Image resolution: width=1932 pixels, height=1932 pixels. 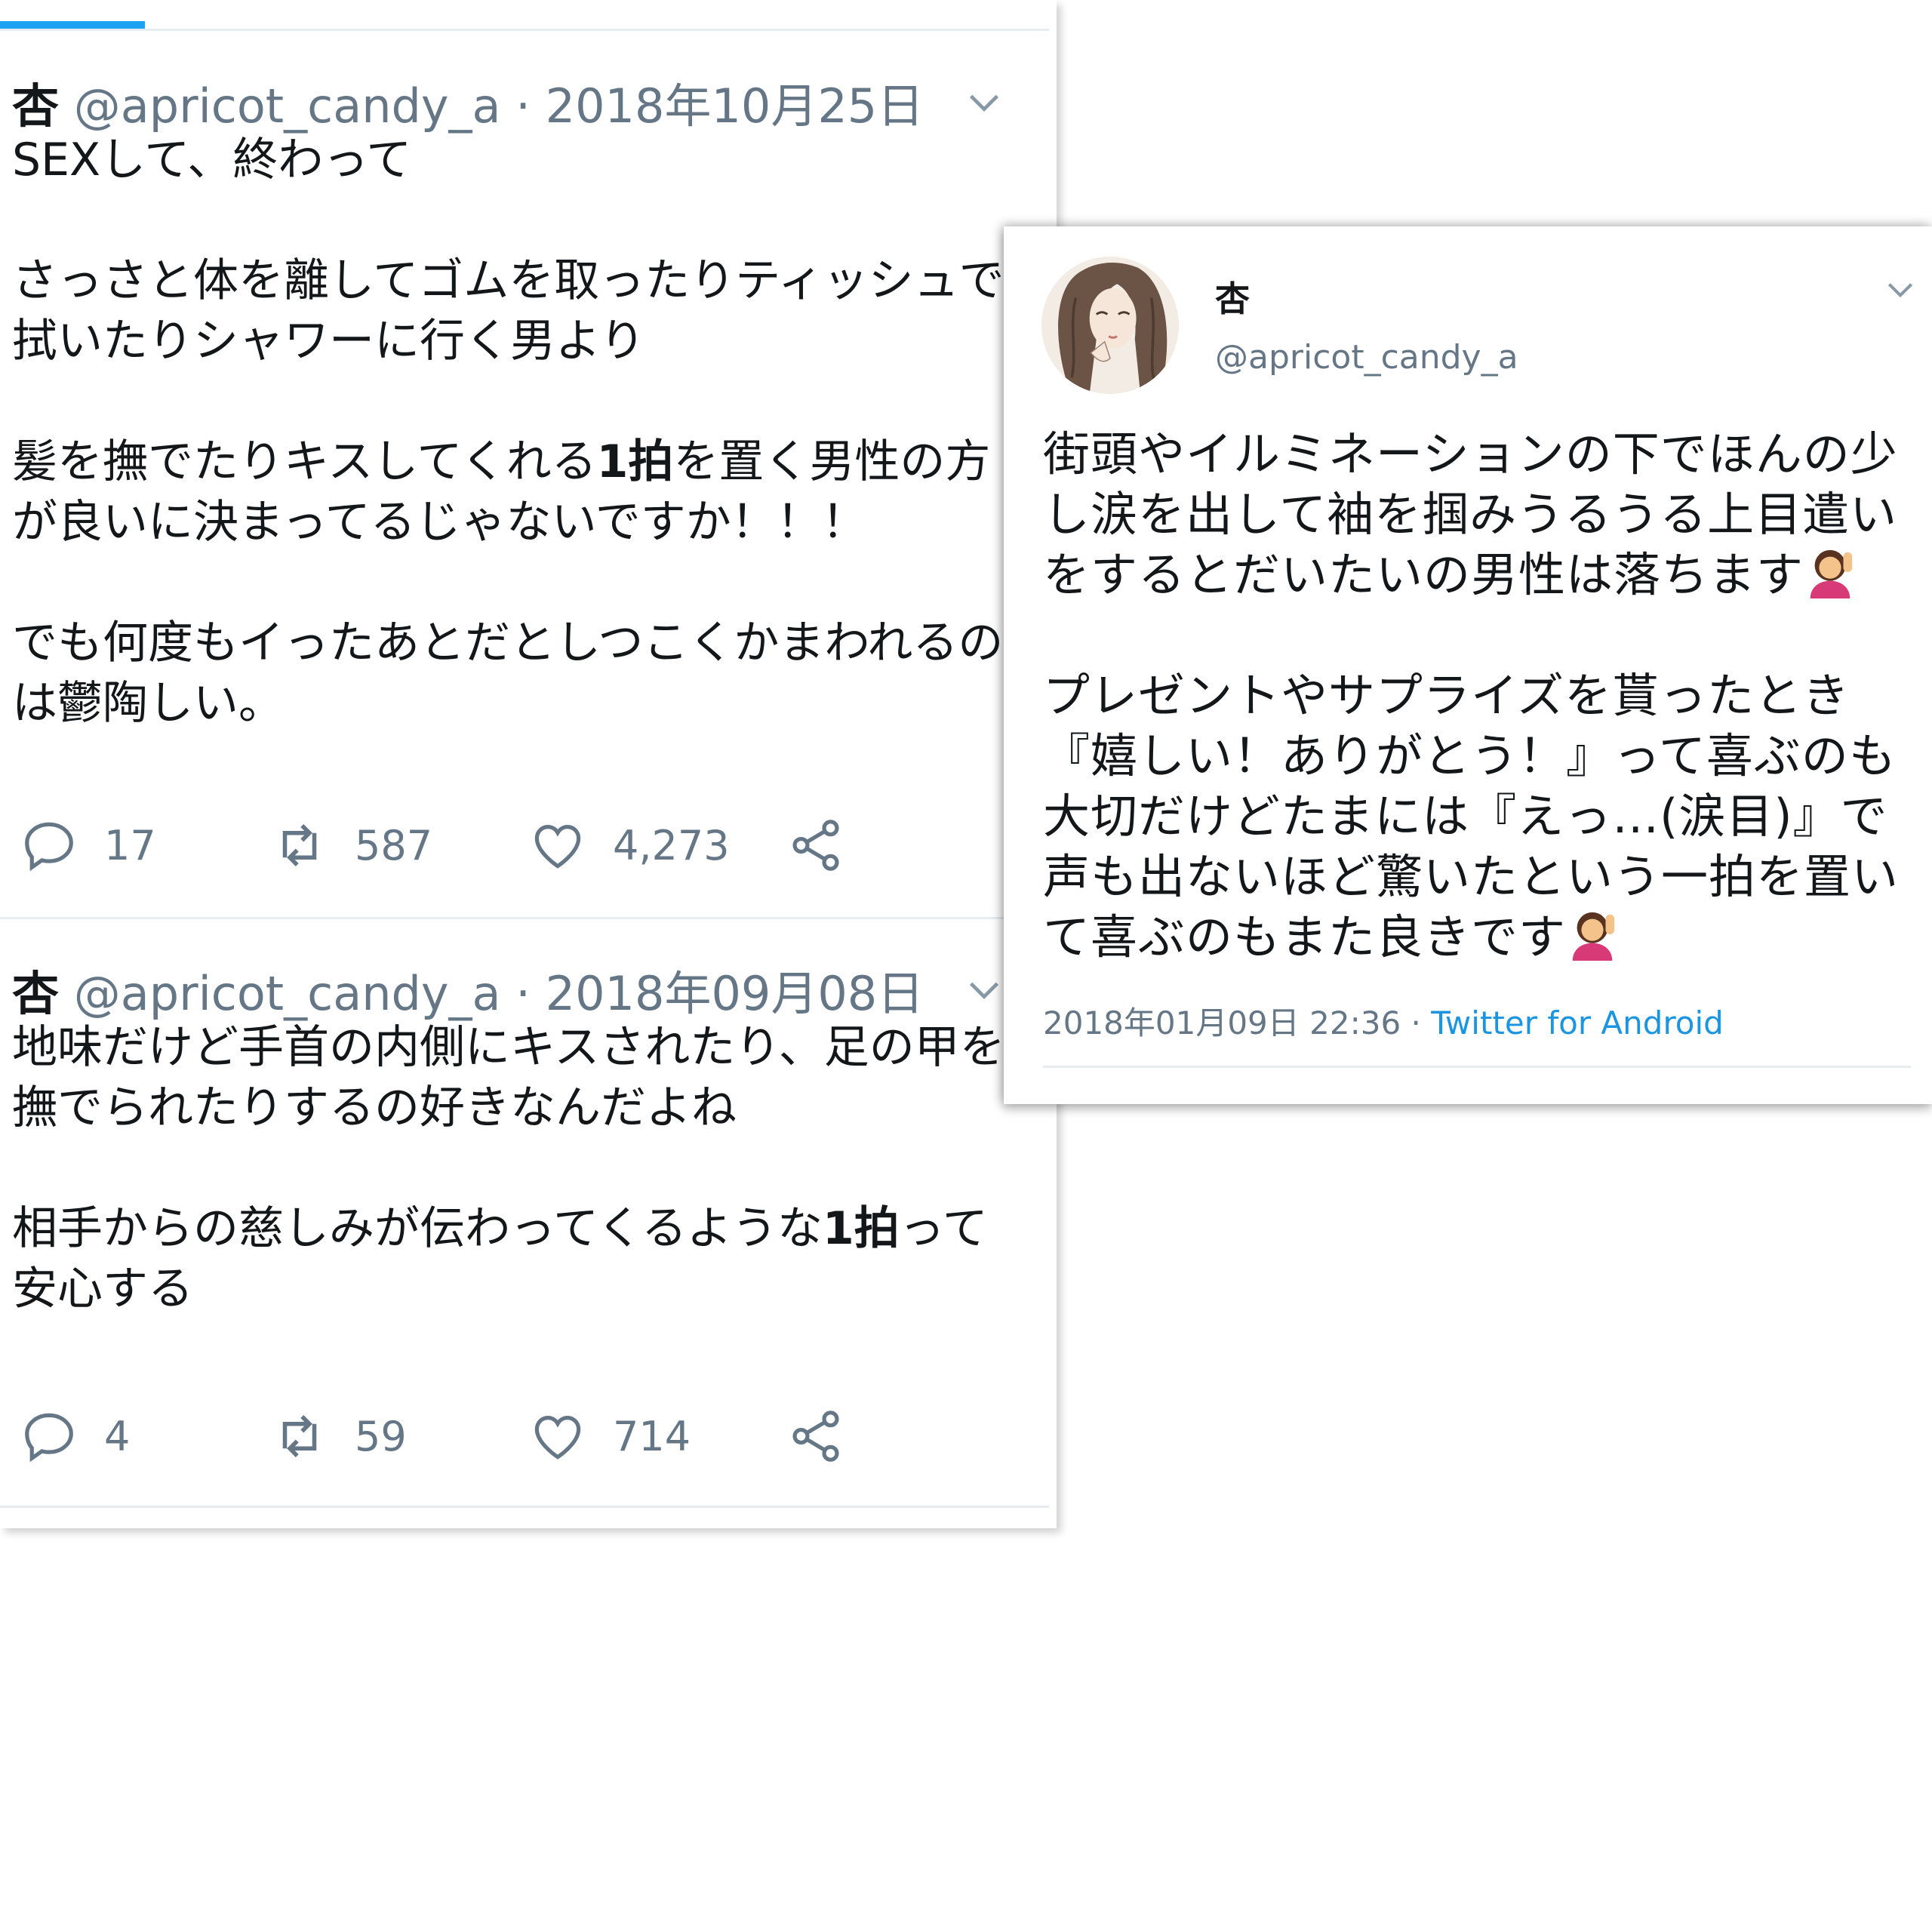 What do you see at coordinates (130, 845) in the screenshot?
I see `reply-count: 17` at bounding box center [130, 845].